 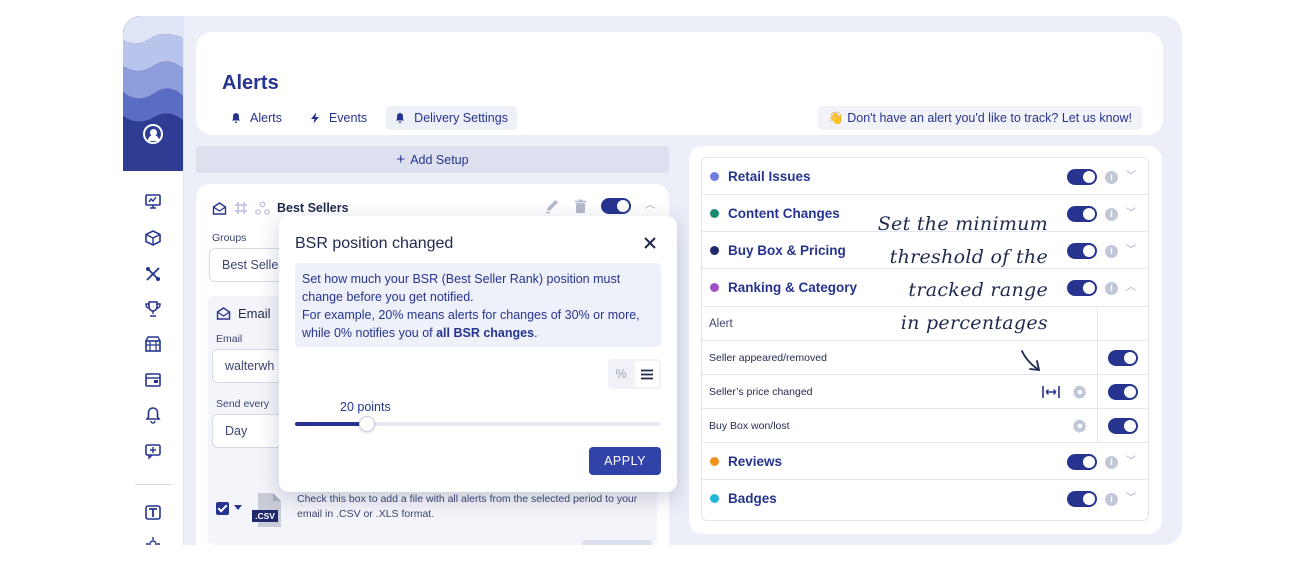 I want to click on close-icon, so click(x=650, y=243).